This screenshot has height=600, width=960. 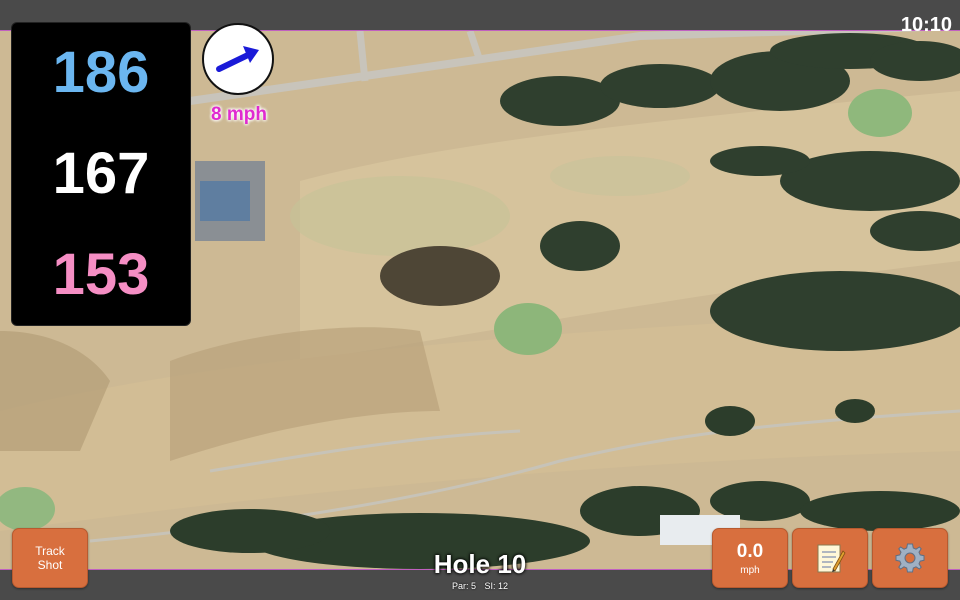 I want to click on distance-panel: 186 167 153, so click(x=101, y=174).